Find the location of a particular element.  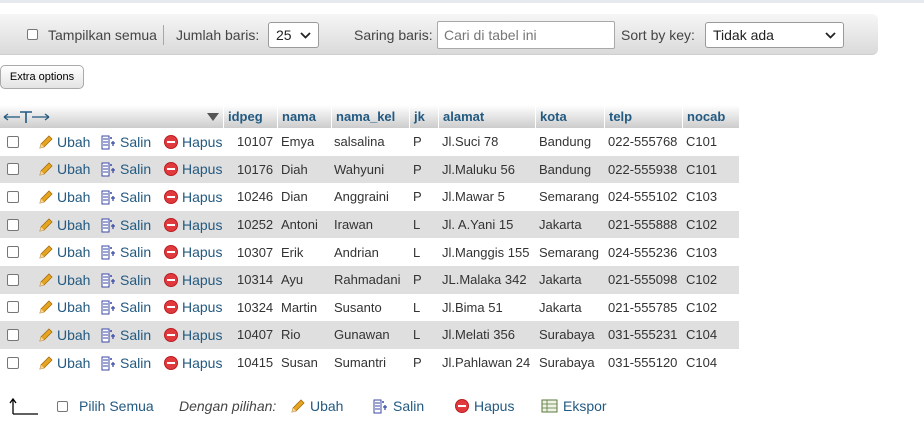

cell-telp: 021-555785 is located at coordinates (643, 307).